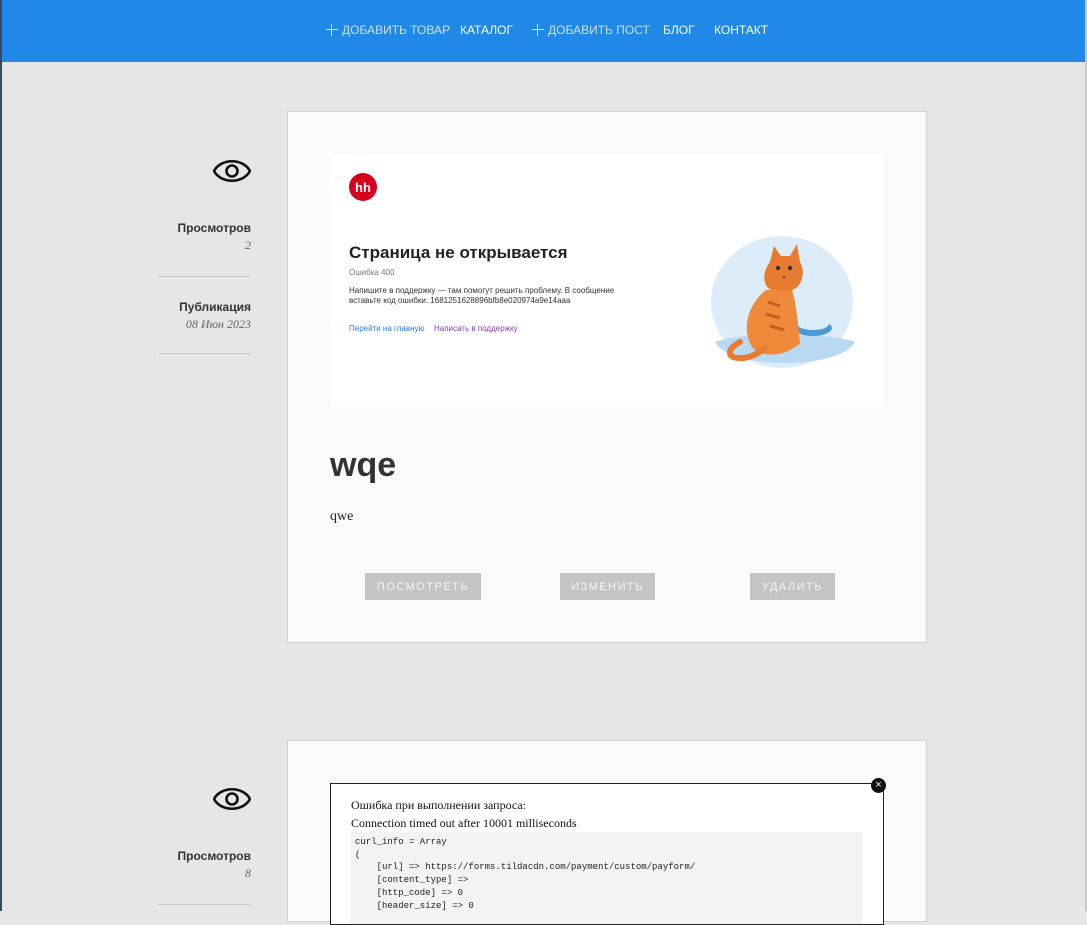 The width and height of the screenshot is (1087, 925). What do you see at coordinates (204, 865) in the screenshot?
I see `views-meta: Просмотров 8` at bounding box center [204, 865].